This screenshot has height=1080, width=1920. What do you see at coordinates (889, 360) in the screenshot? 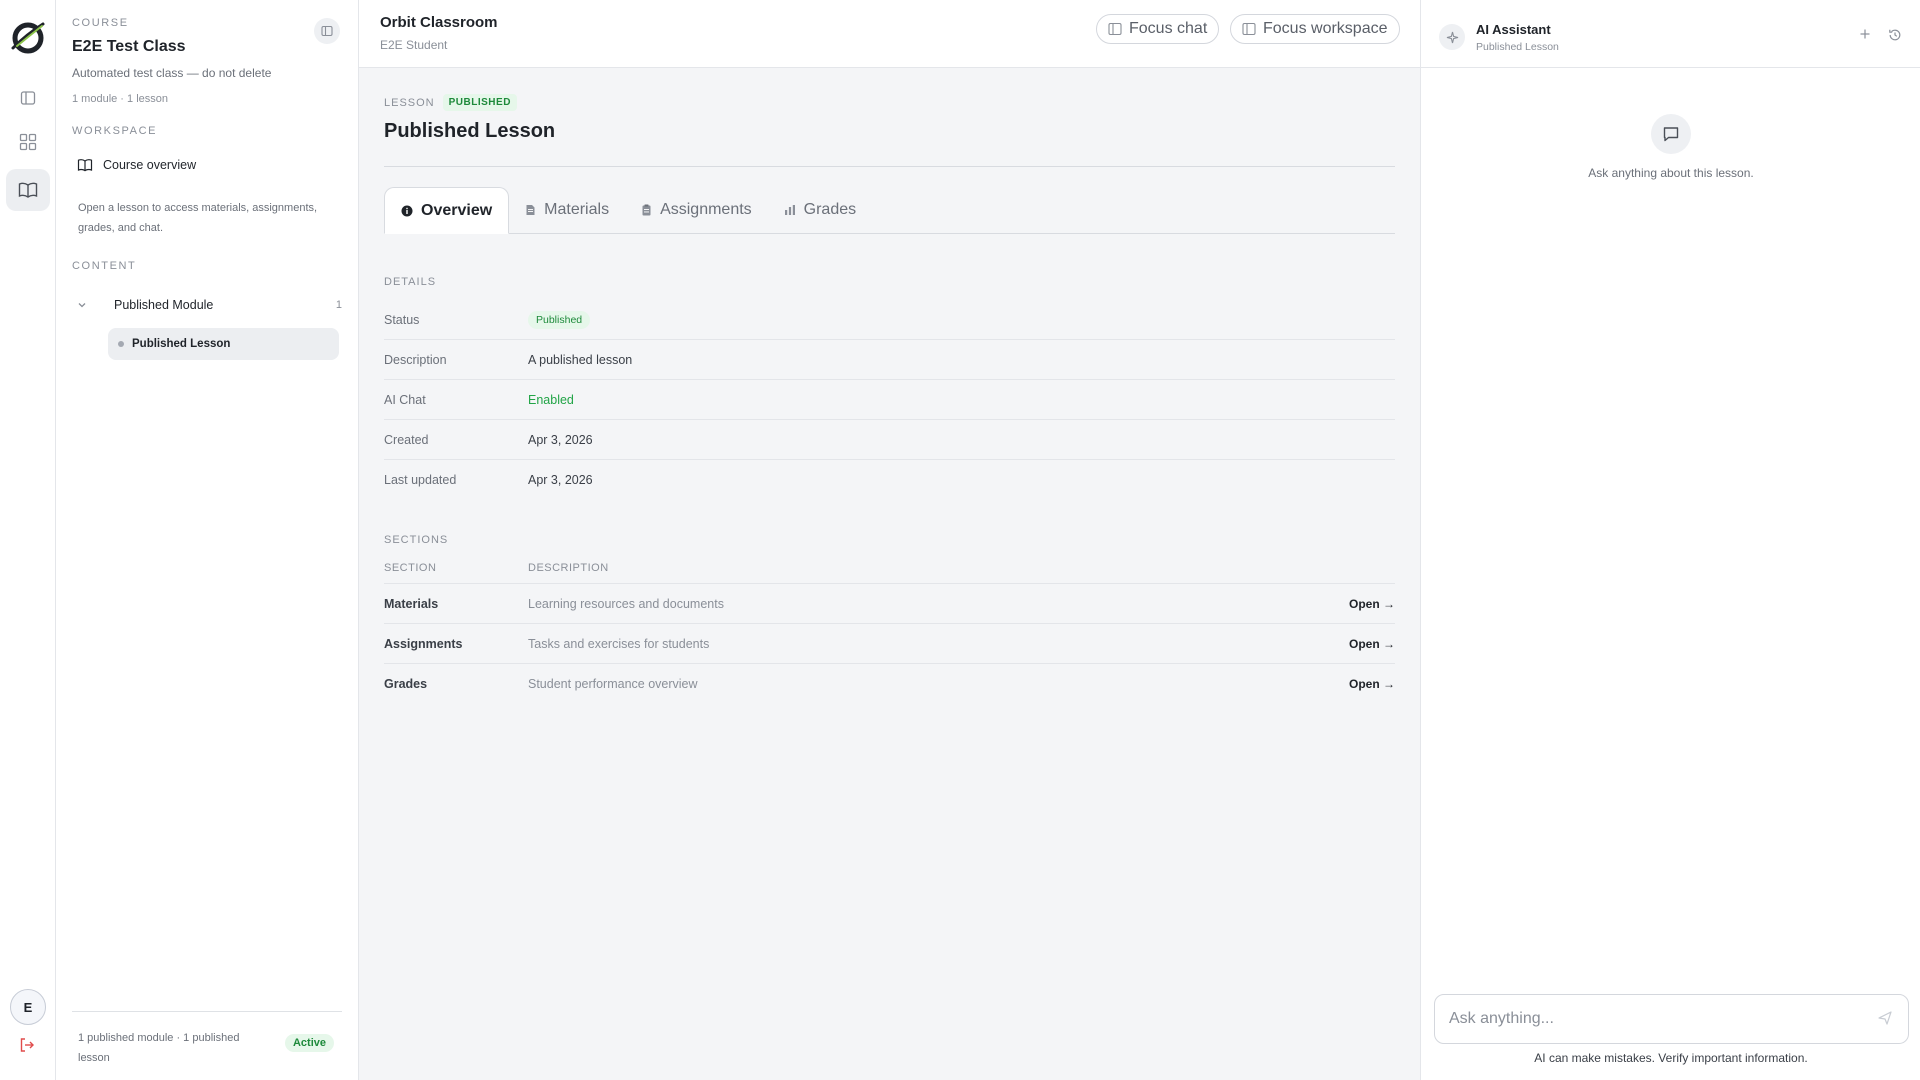
I see `detail-row-description: Description A published lesson` at bounding box center [889, 360].